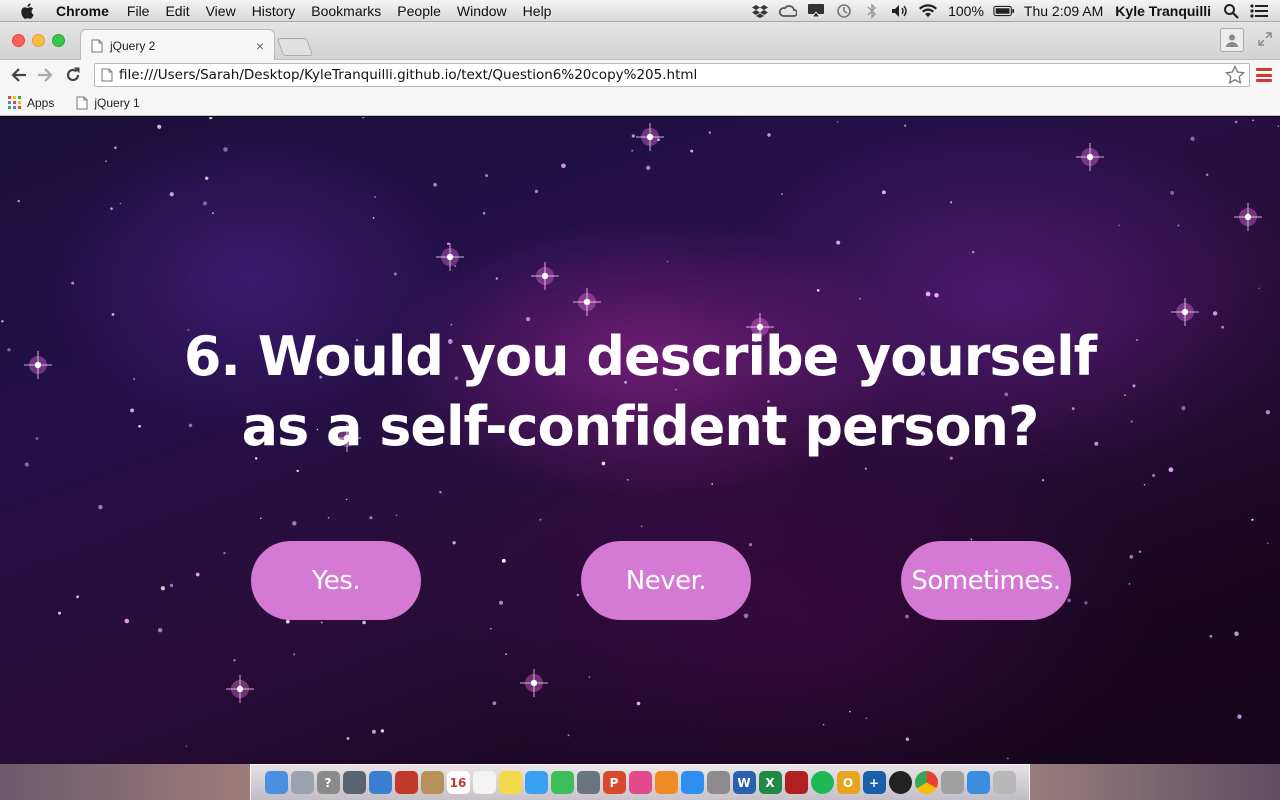  I want to click on forward-button, so click(45, 75).